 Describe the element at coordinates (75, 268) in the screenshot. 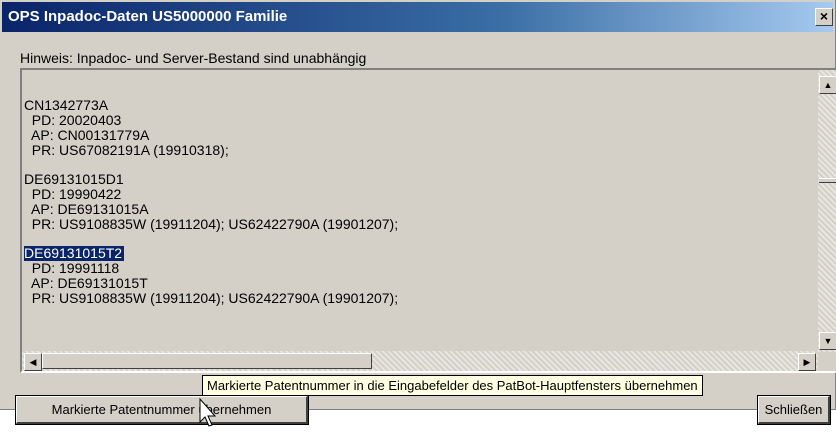

I see `publication-date: PD: 19991118` at that location.